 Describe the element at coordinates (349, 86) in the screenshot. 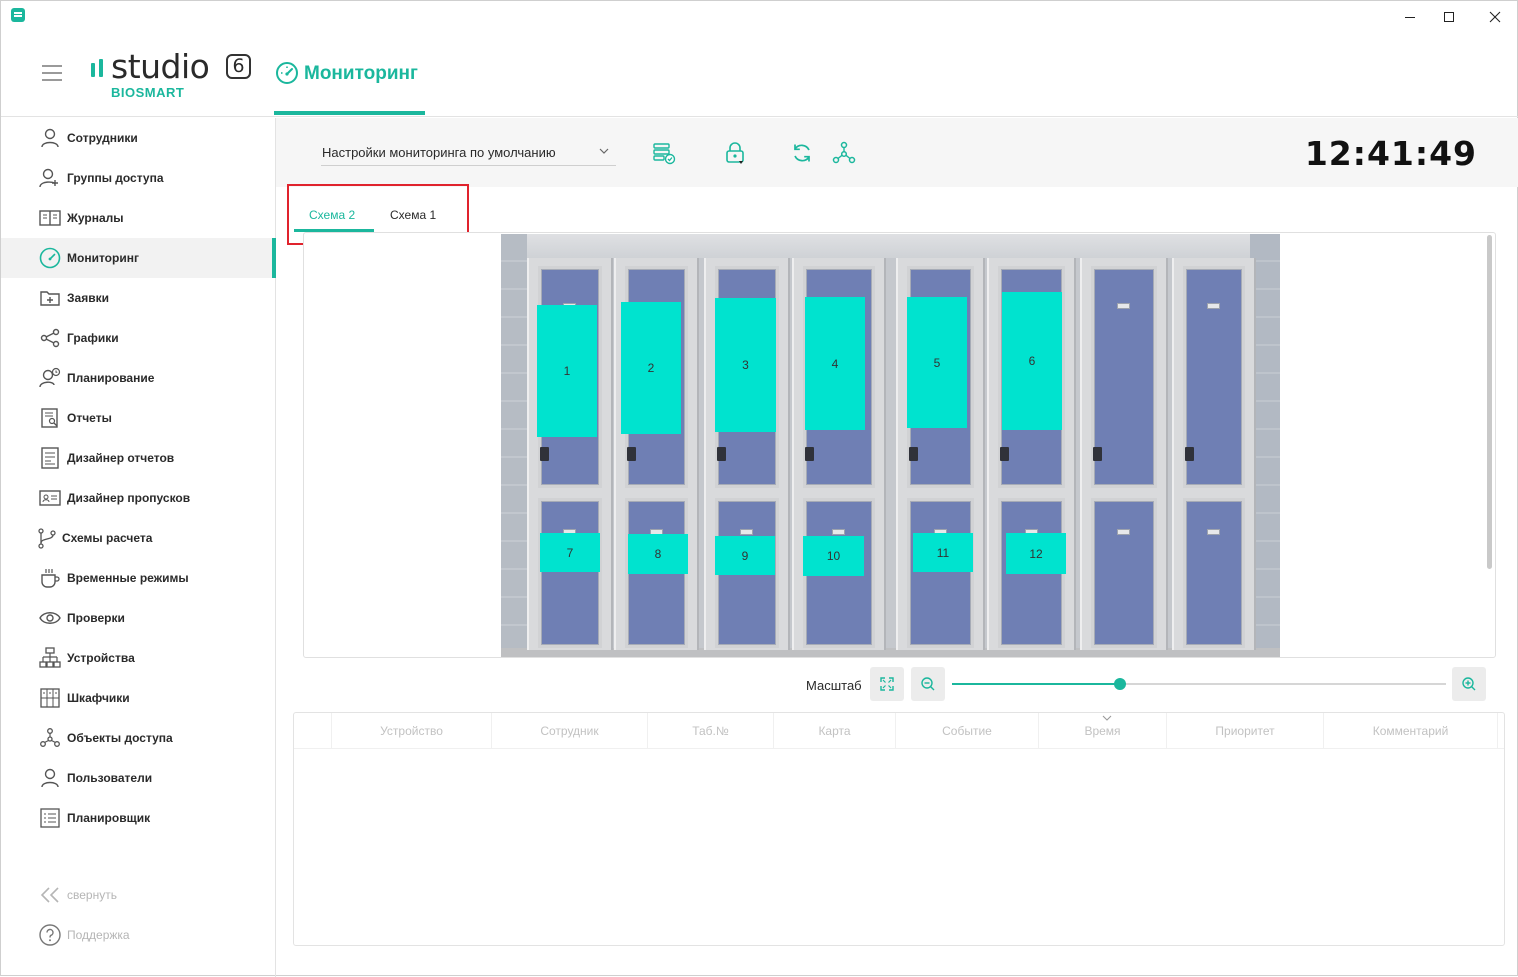

I see `page-tab-monitoring: Мониторинг` at that location.